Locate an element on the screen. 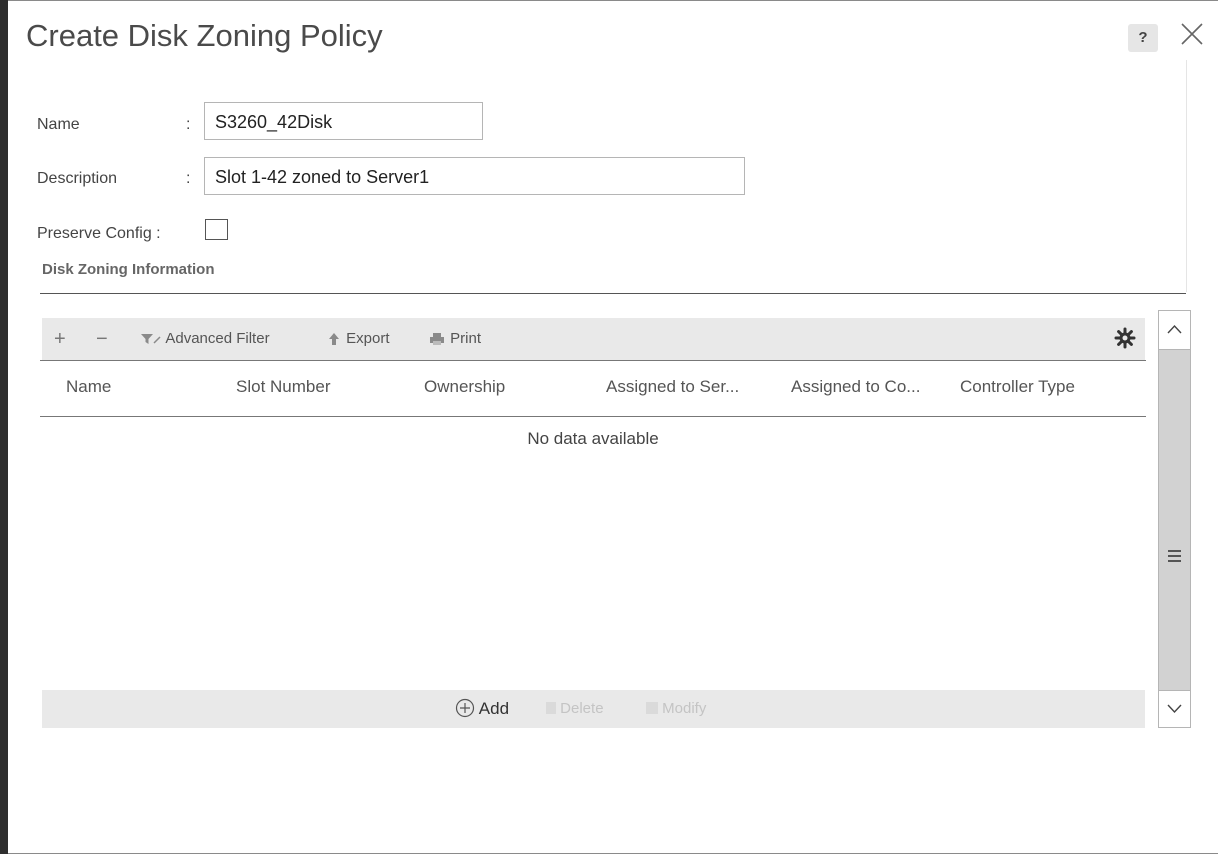 Image resolution: width=1219 pixels, height=854 pixels. add-row-icon: + is located at coordinates (60, 339).